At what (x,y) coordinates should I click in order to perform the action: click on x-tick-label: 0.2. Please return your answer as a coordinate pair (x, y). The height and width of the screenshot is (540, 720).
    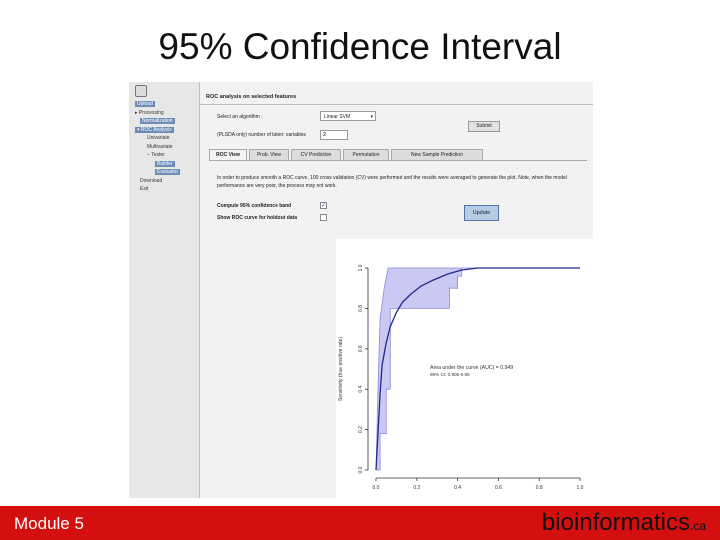
    Looking at the image, I should click on (416, 488).